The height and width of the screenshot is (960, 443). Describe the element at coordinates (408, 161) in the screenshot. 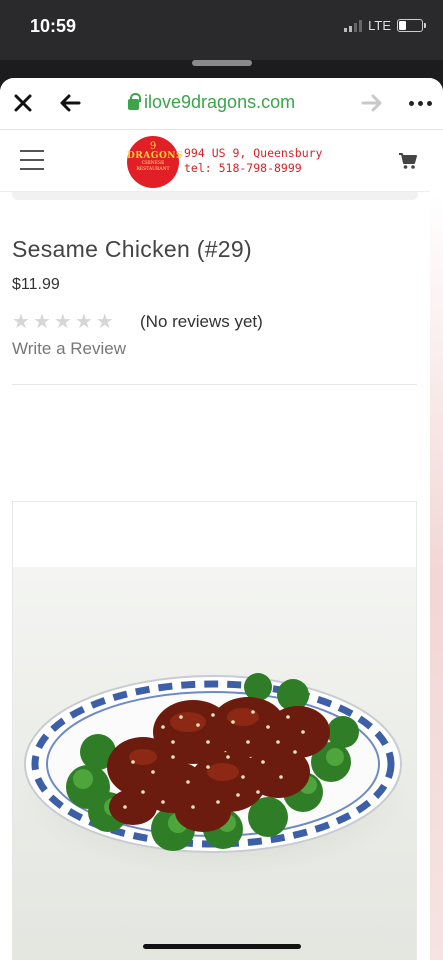

I see `cart-icon` at that location.